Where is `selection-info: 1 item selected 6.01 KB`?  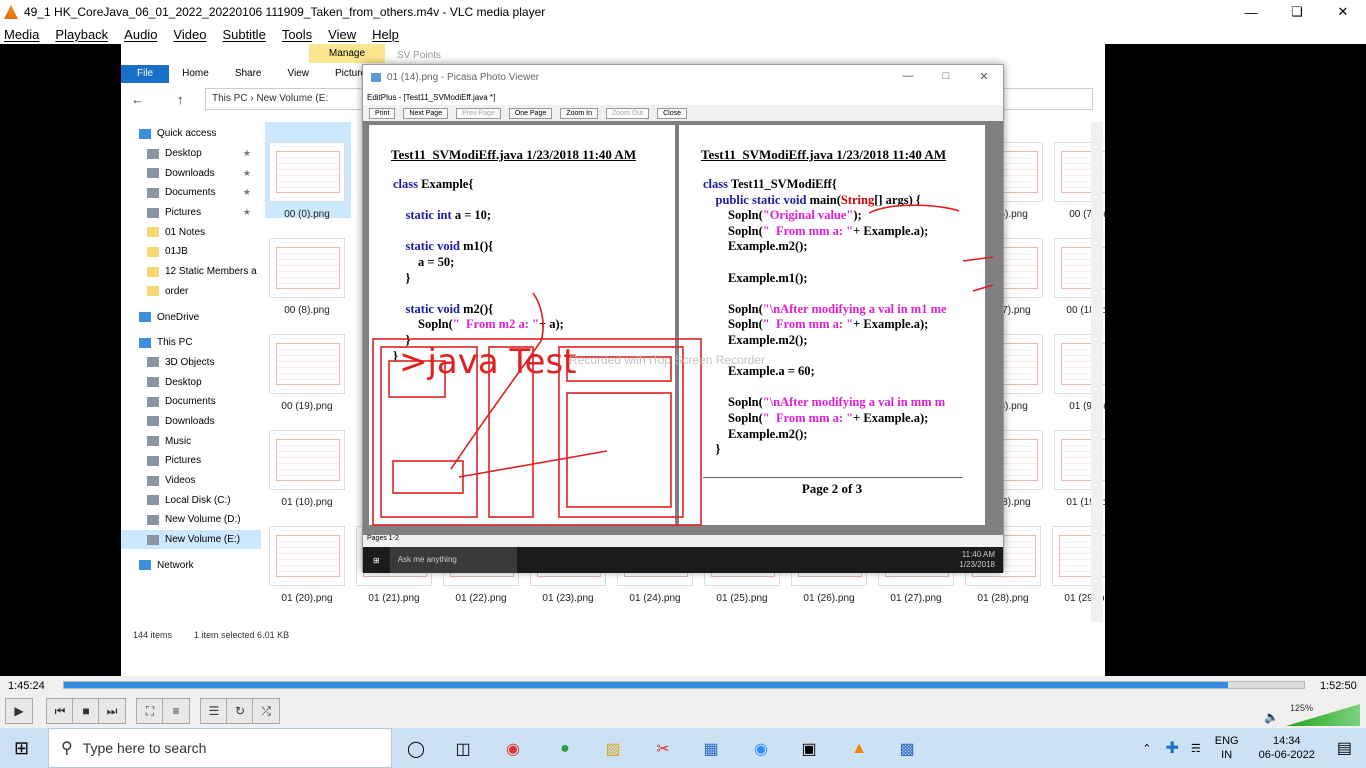
selection-info: 1 item selected 6.01 KB is located at coordinates (242, 635).